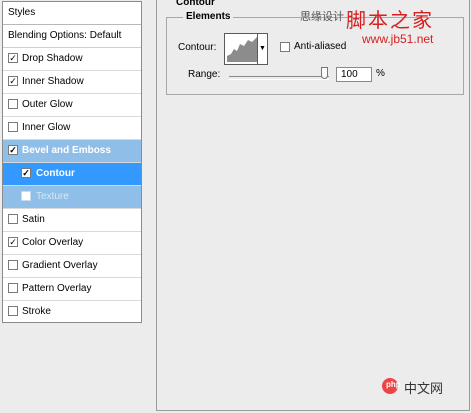 The image size is (471, 413). Describe the element at coordinates (13, 265) in the screenshot. I see `checkbox-gradient-overlay` at that location.